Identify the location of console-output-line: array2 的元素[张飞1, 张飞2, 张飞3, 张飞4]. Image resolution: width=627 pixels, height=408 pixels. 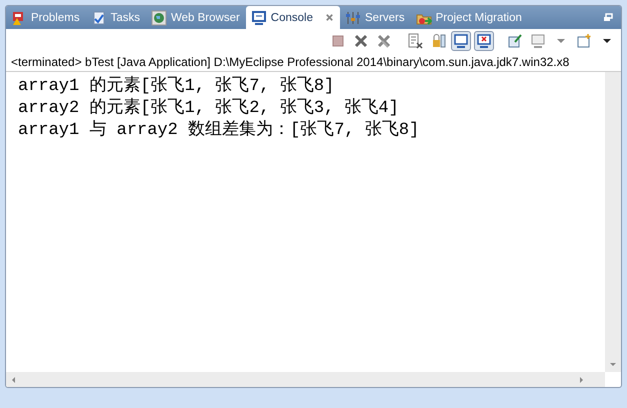
(209, 109).